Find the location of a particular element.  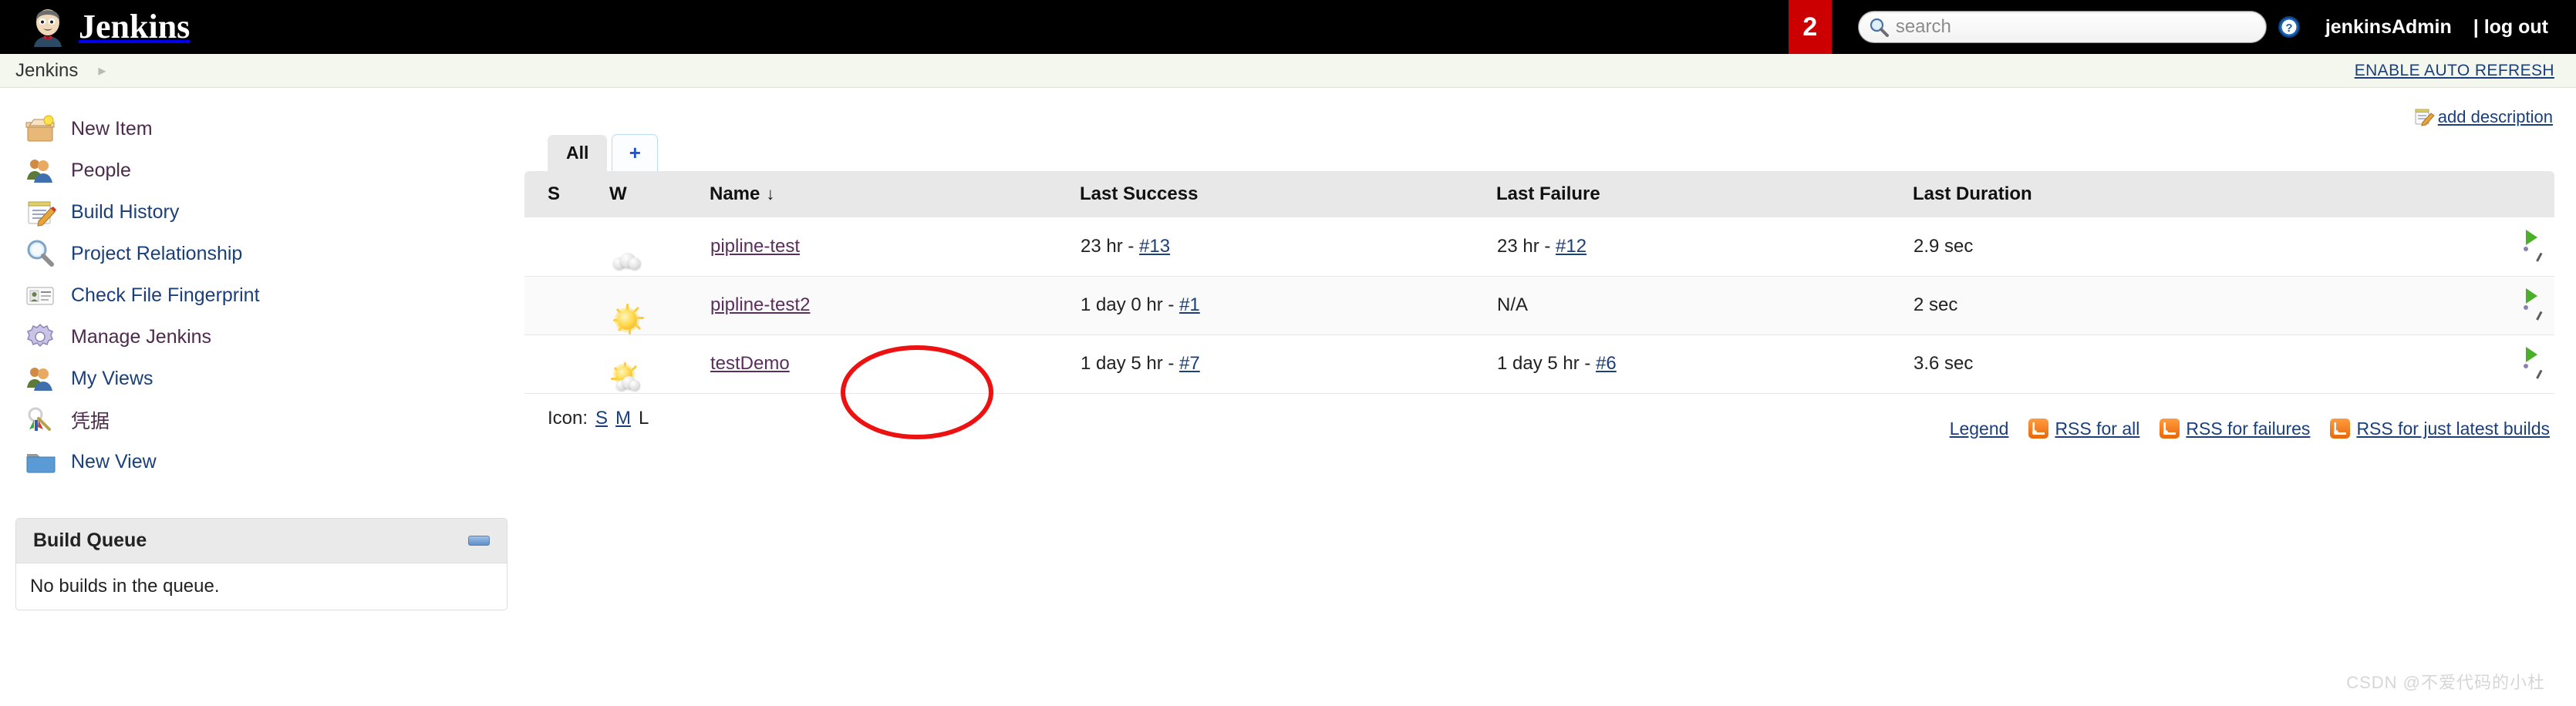

search-input is located at coordinates (2062, 27).